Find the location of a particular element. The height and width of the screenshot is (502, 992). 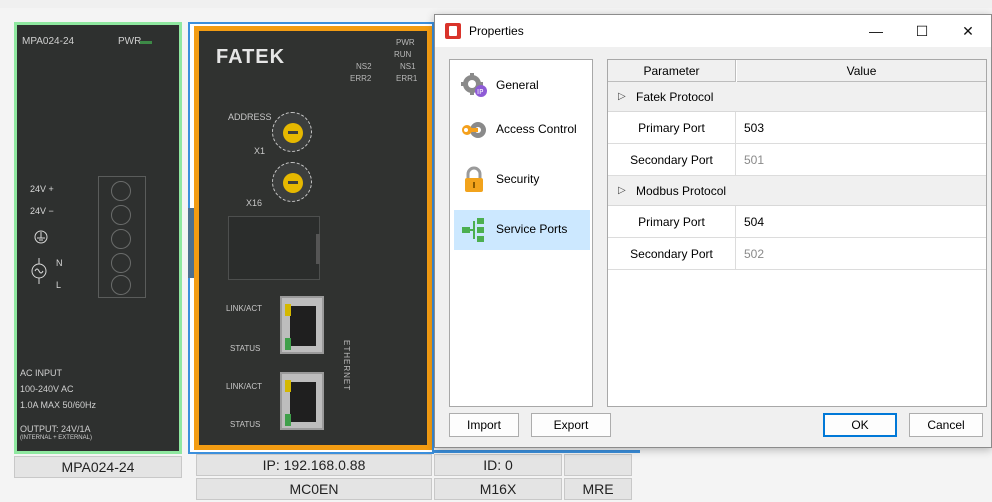

key-gear-icon is located at coordinates (474, 130).